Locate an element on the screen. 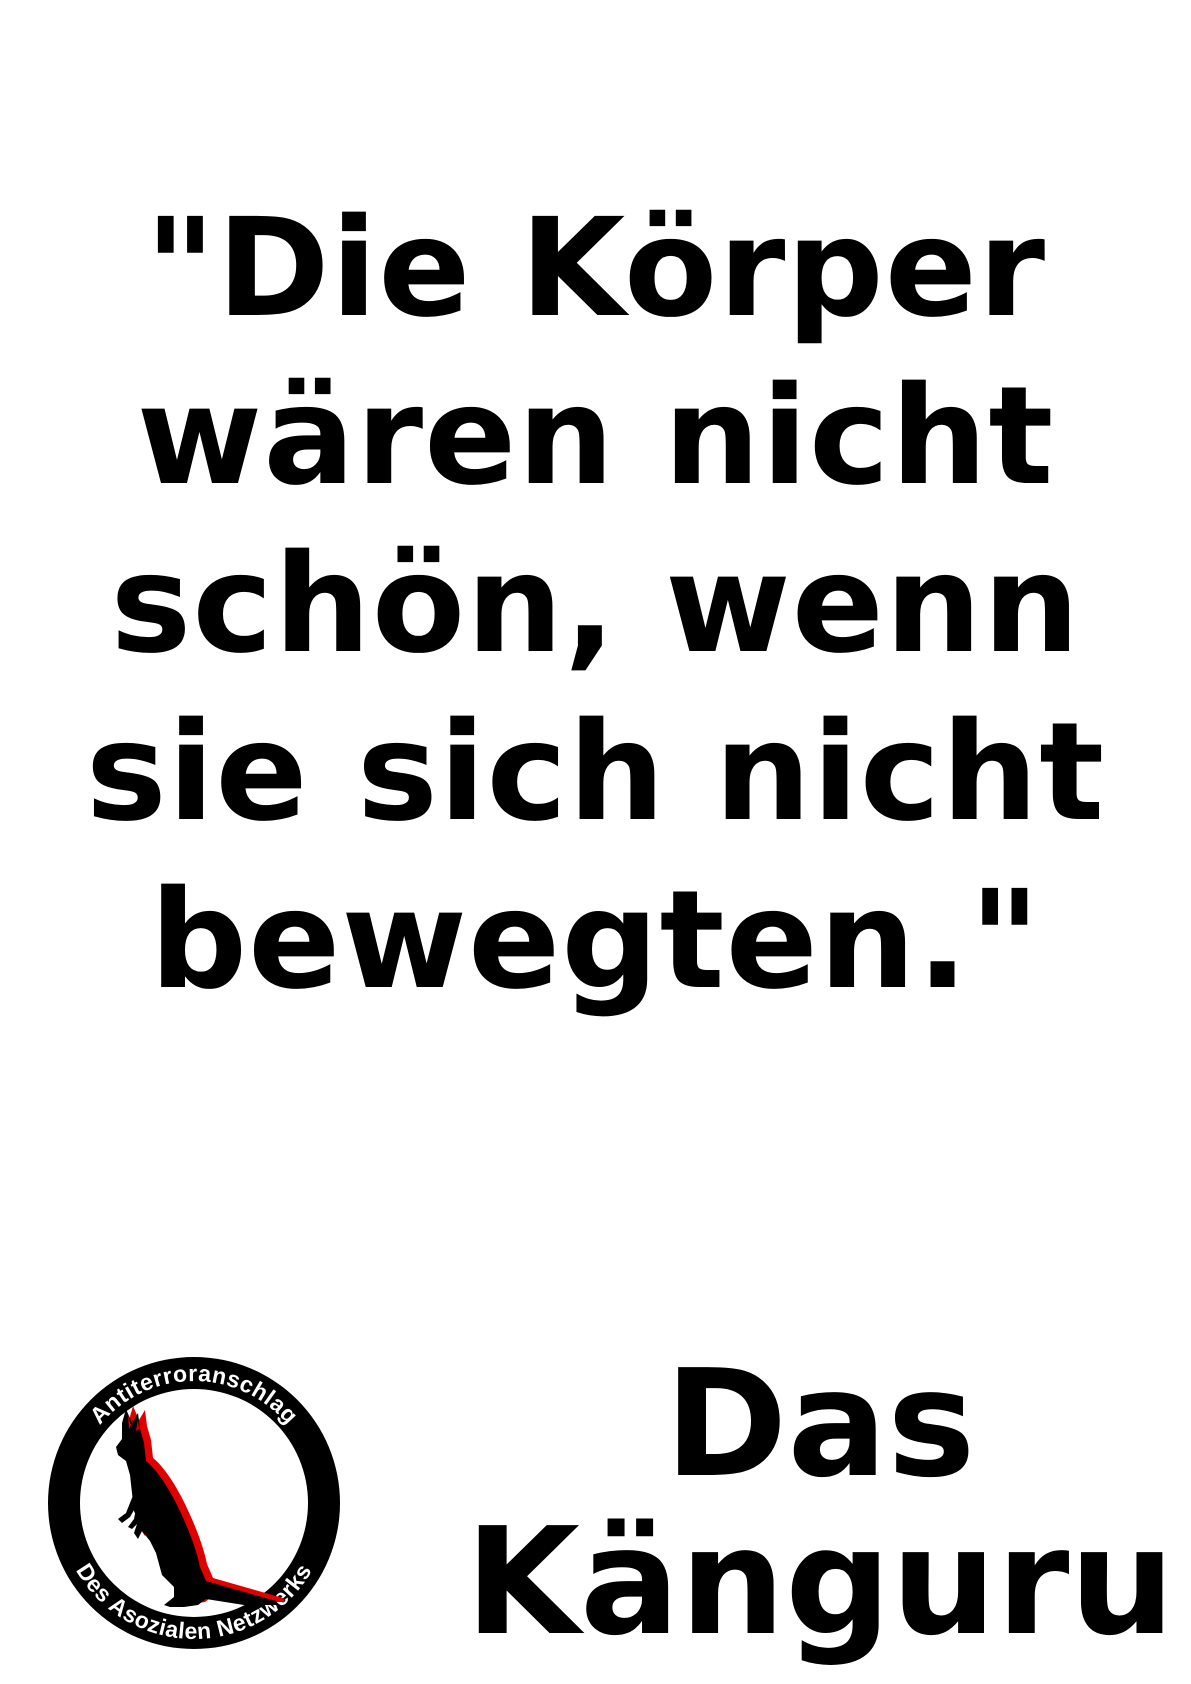 This screenshot has height=1684, width=1191. quote-line: bewegten." is located at coordinates (595, 941).